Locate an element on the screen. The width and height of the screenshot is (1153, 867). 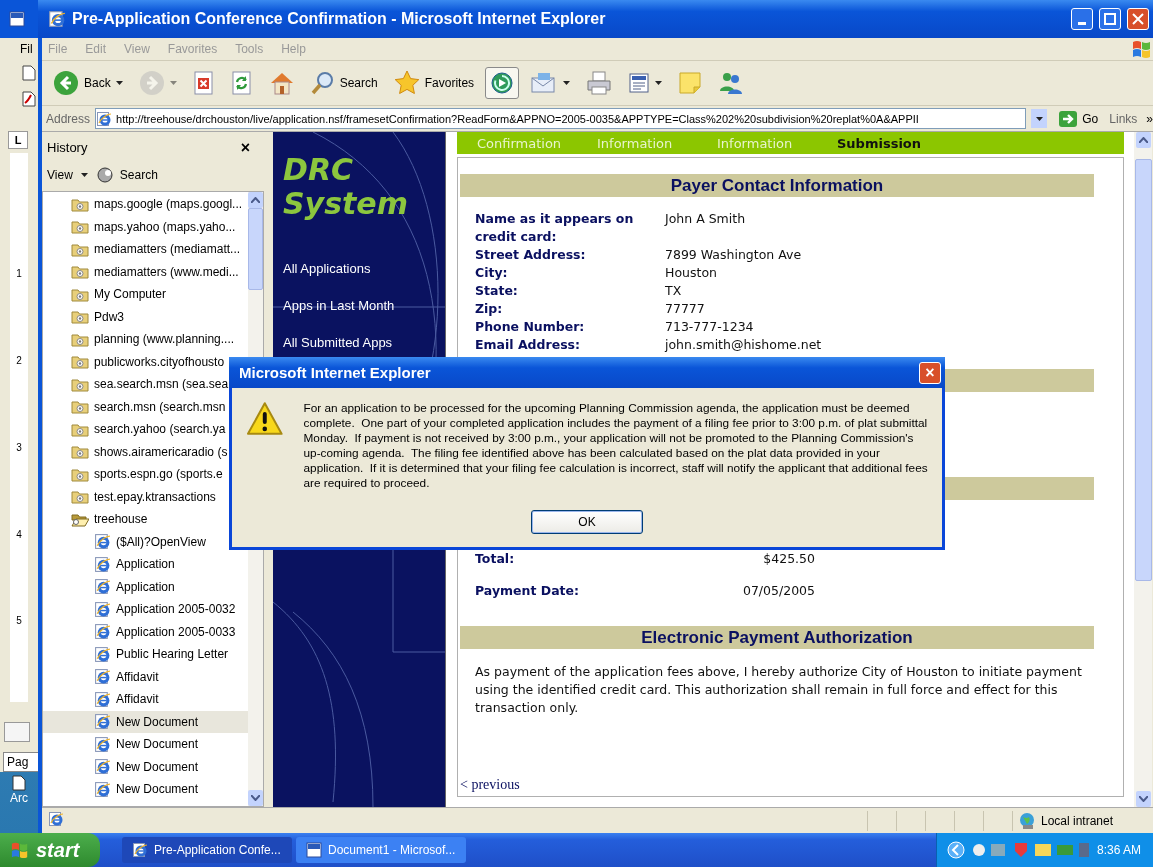
field-value: john.smith@hishome.net is located at coordinates (744, 345).